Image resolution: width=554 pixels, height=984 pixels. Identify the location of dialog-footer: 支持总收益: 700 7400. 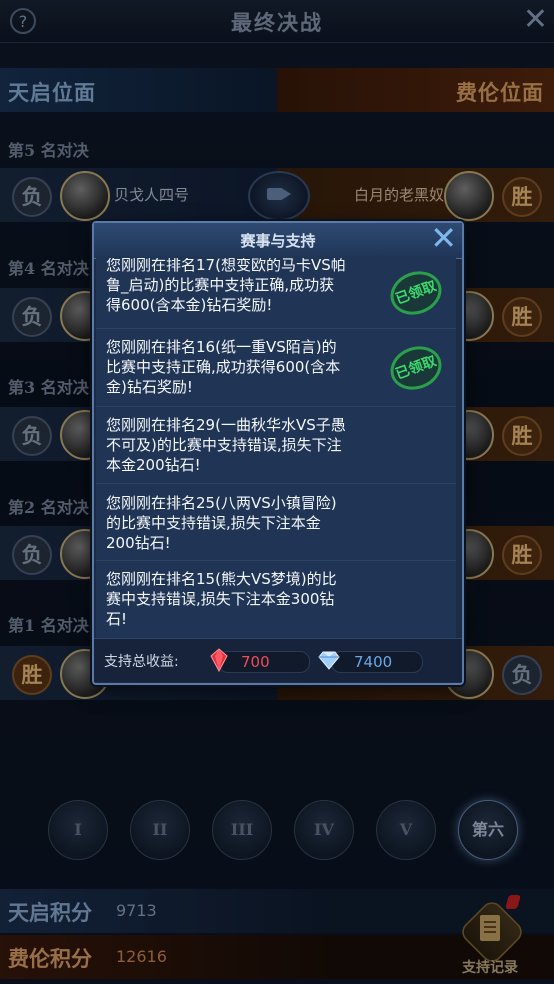
(278, 660).